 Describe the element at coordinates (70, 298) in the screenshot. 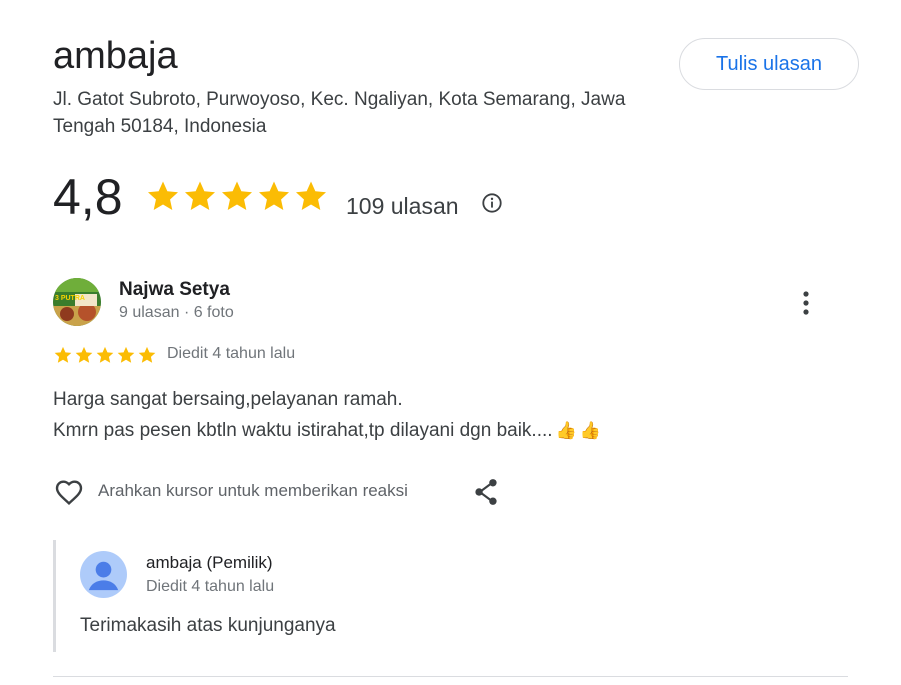

I see `avatar-logo-text: 3 PUTRA` at that location.